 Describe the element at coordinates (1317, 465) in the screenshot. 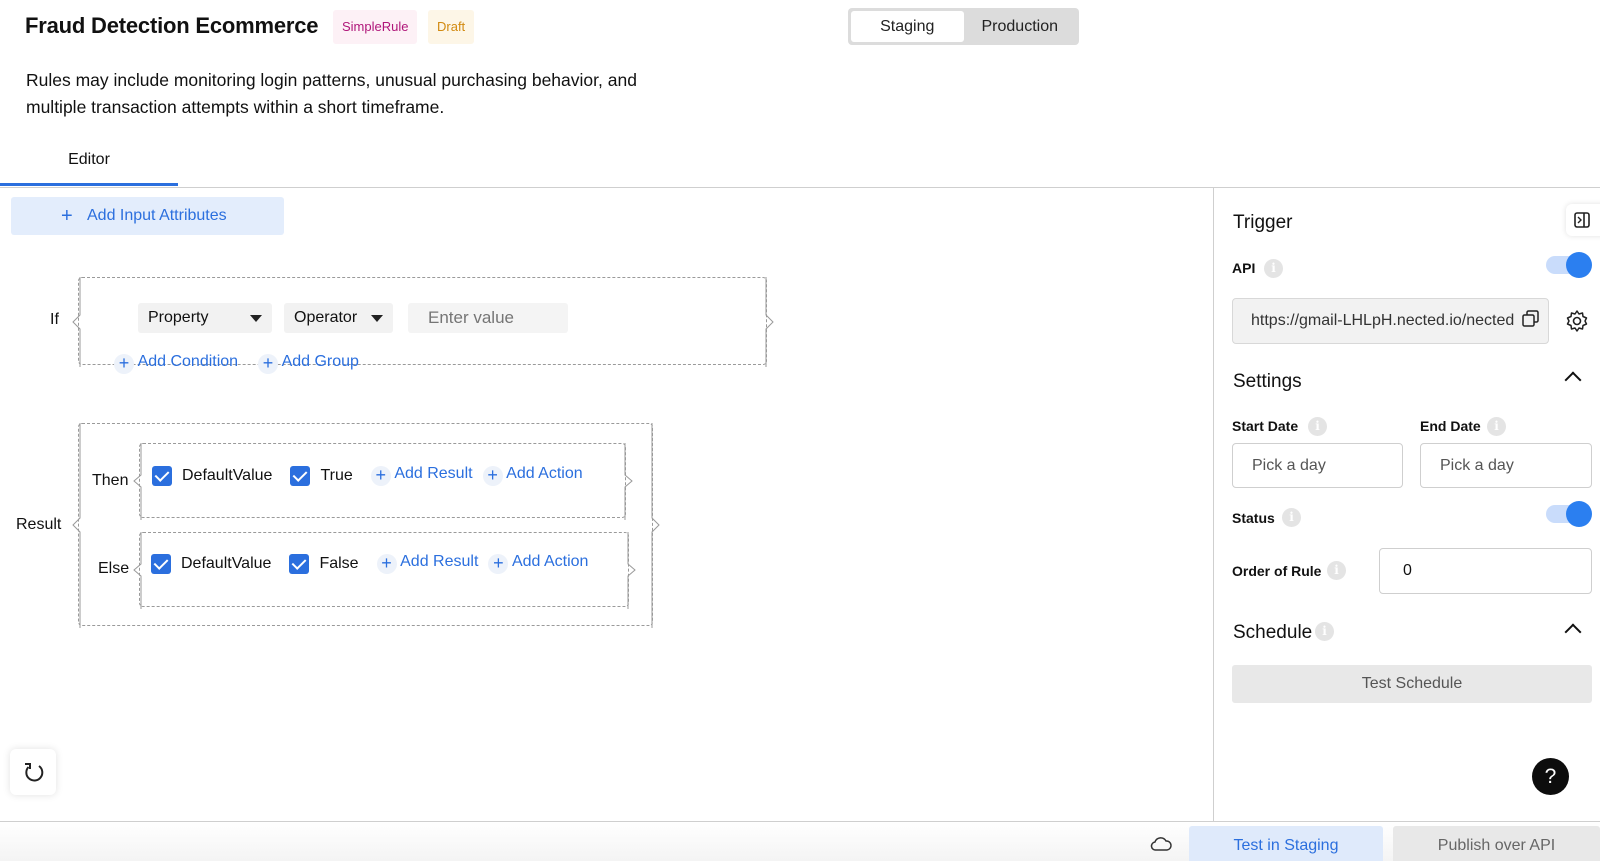

I see `start-date-input: Pick a day` at that location.